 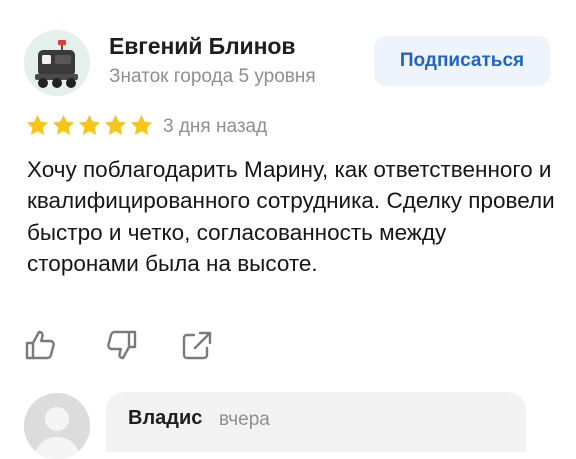 What do you see at coordinates (462, 61) in the screenshot?
I see `subscribe-button: Подписаться` at bounding box center [462, 61].